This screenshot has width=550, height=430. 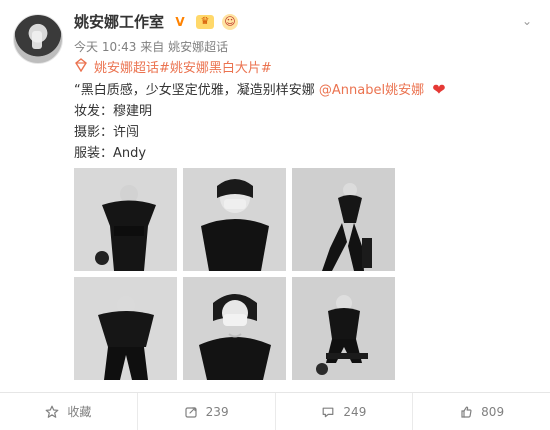 I want to click on repost-count: 239, so click(x=217, y=411).